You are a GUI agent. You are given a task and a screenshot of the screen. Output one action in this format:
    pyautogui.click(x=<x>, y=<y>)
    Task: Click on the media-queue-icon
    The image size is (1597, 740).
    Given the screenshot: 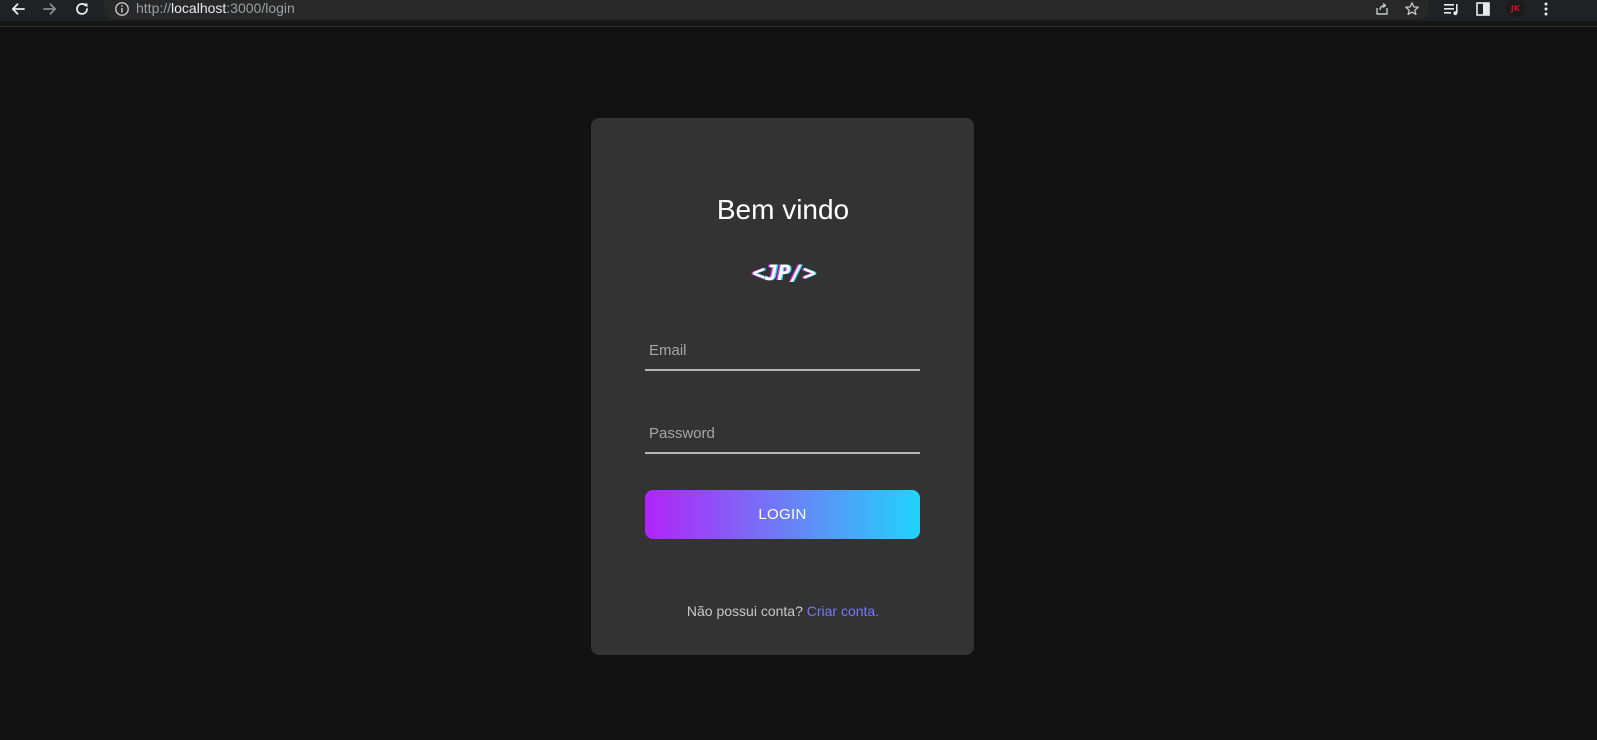 What is the action you would take?
    pyautogui.click(x=1451, y=10)
    